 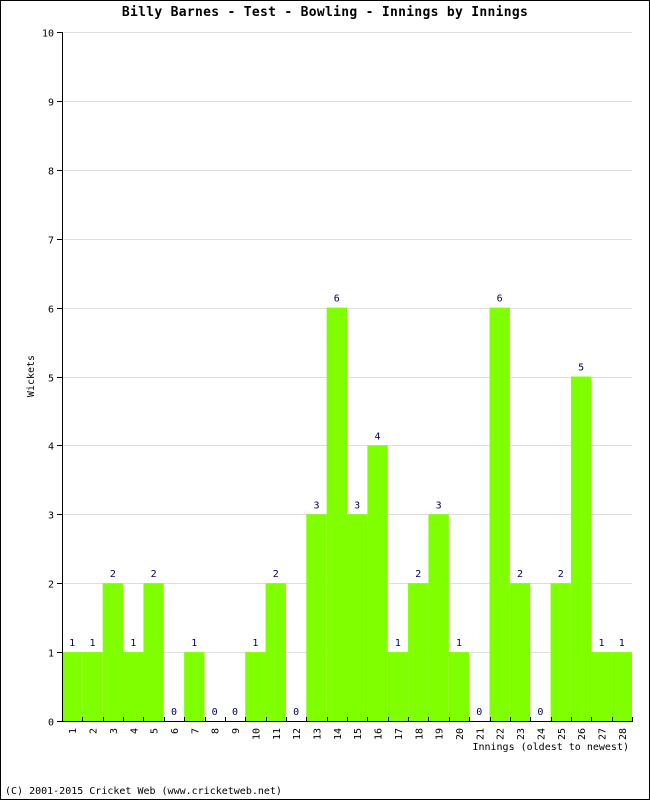 What do you see at coordinates (541, 734) in the screenshot?
I see `x-tick-label: 24` at bounding box center [541, 734].